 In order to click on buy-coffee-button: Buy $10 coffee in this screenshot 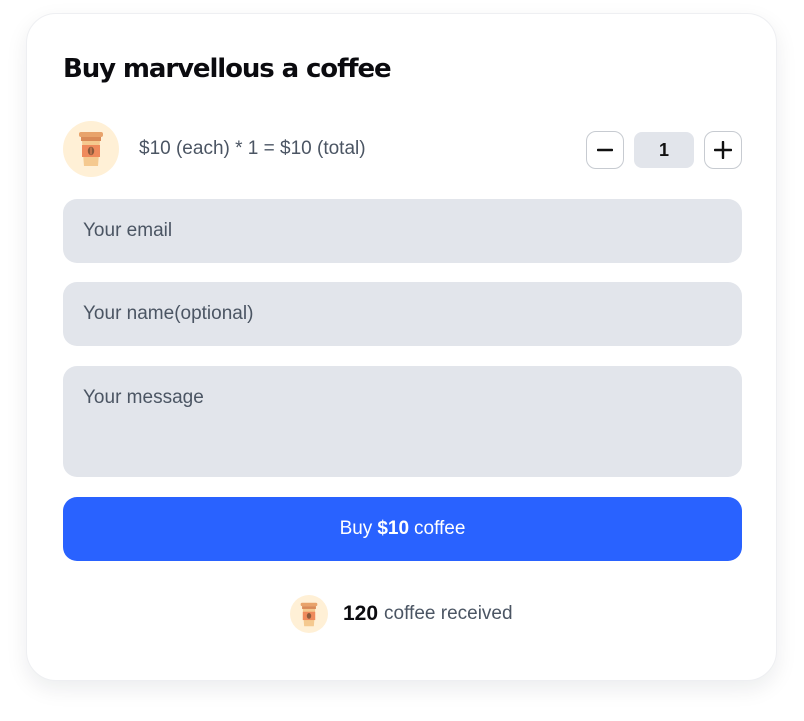, I will do `click(402, 529)`.